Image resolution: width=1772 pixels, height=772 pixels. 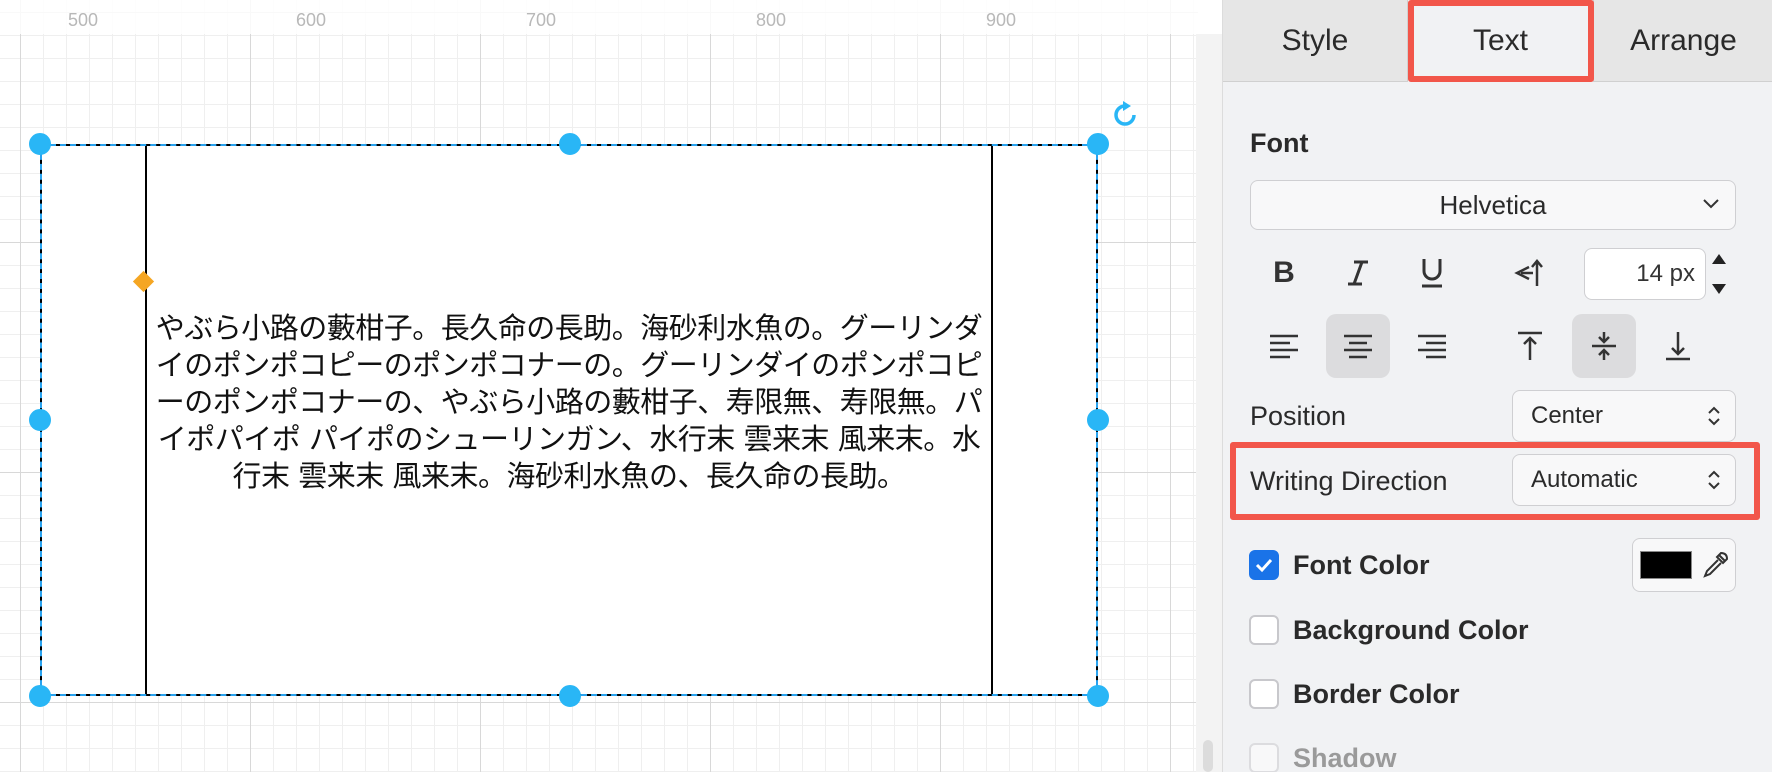 I want to click on align-right-button, so click(x=1432, y=346).